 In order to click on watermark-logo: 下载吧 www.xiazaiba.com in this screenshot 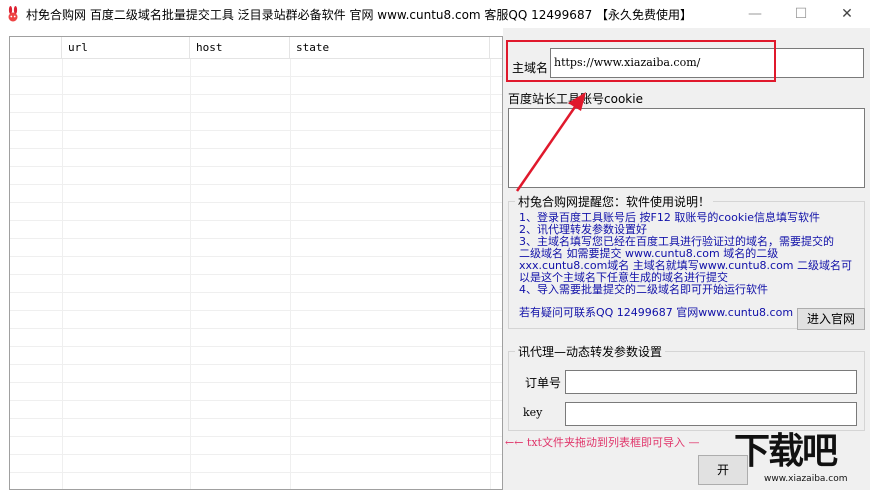, I will do `click(802, 461)`.